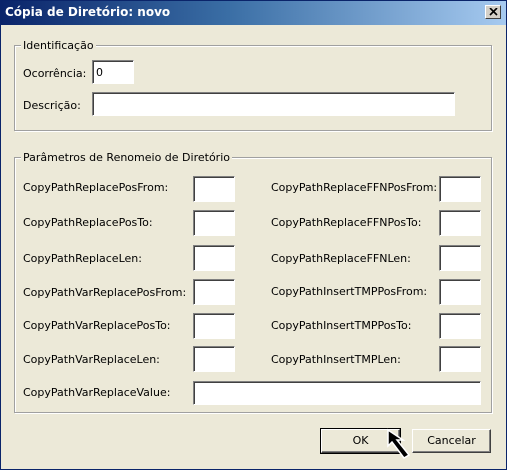  Describe the element at coordinates (273, 104) in the screenshot. I see `descricao-field` at that location.